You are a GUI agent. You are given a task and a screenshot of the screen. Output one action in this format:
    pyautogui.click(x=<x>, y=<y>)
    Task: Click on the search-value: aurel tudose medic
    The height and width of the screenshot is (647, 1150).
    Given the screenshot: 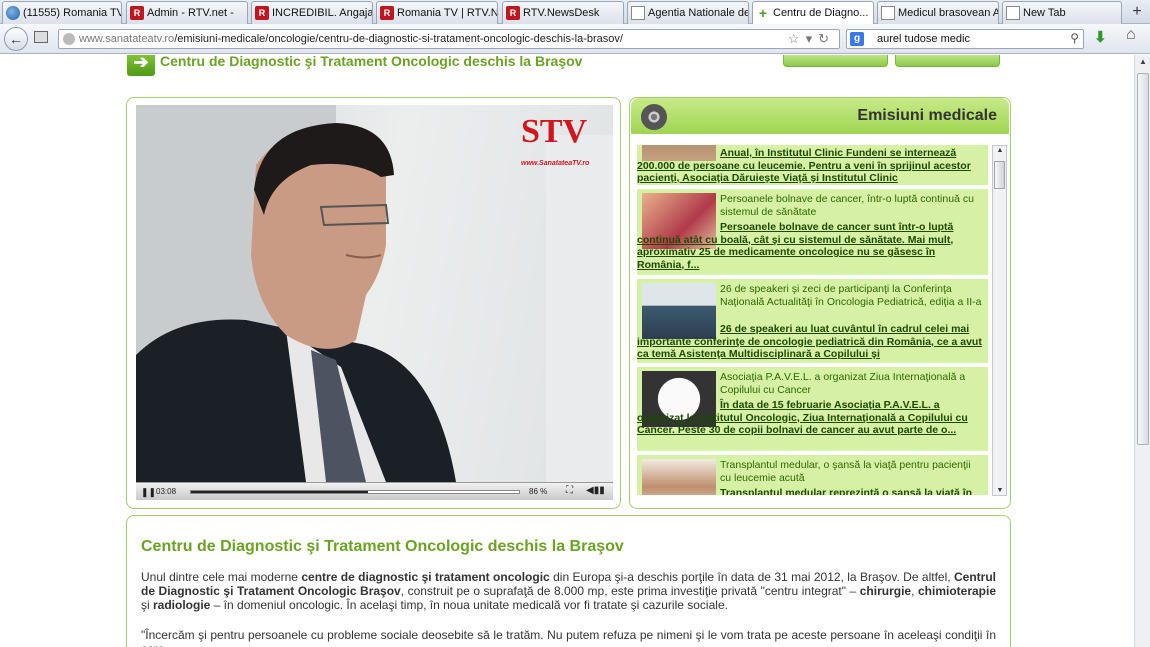 What is the action you would take?
    pyautogui.click(x=923, y=39)
    